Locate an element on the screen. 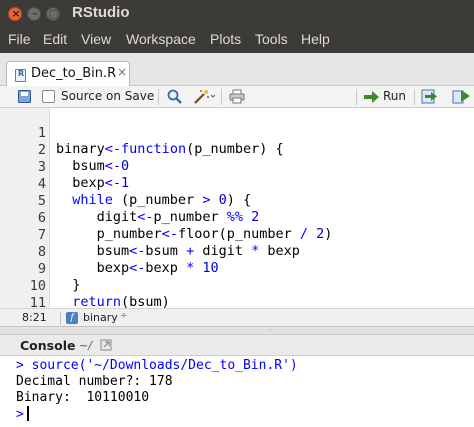 The image size is (474, 427). window-minimize-button: – is located at coordinates (34, 14).